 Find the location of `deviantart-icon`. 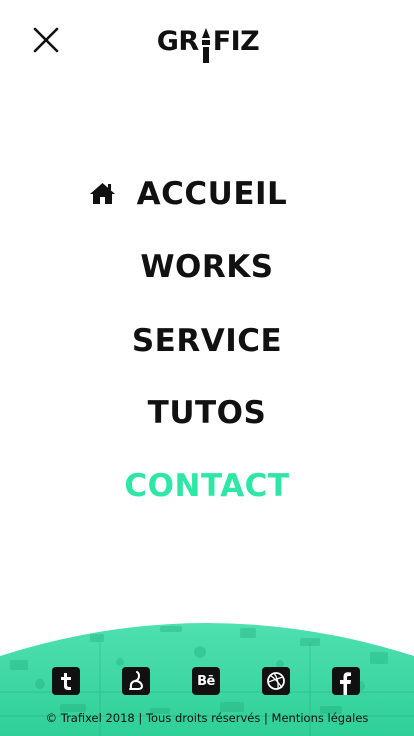

deviantart-icon is located at coordinates (136, 681).